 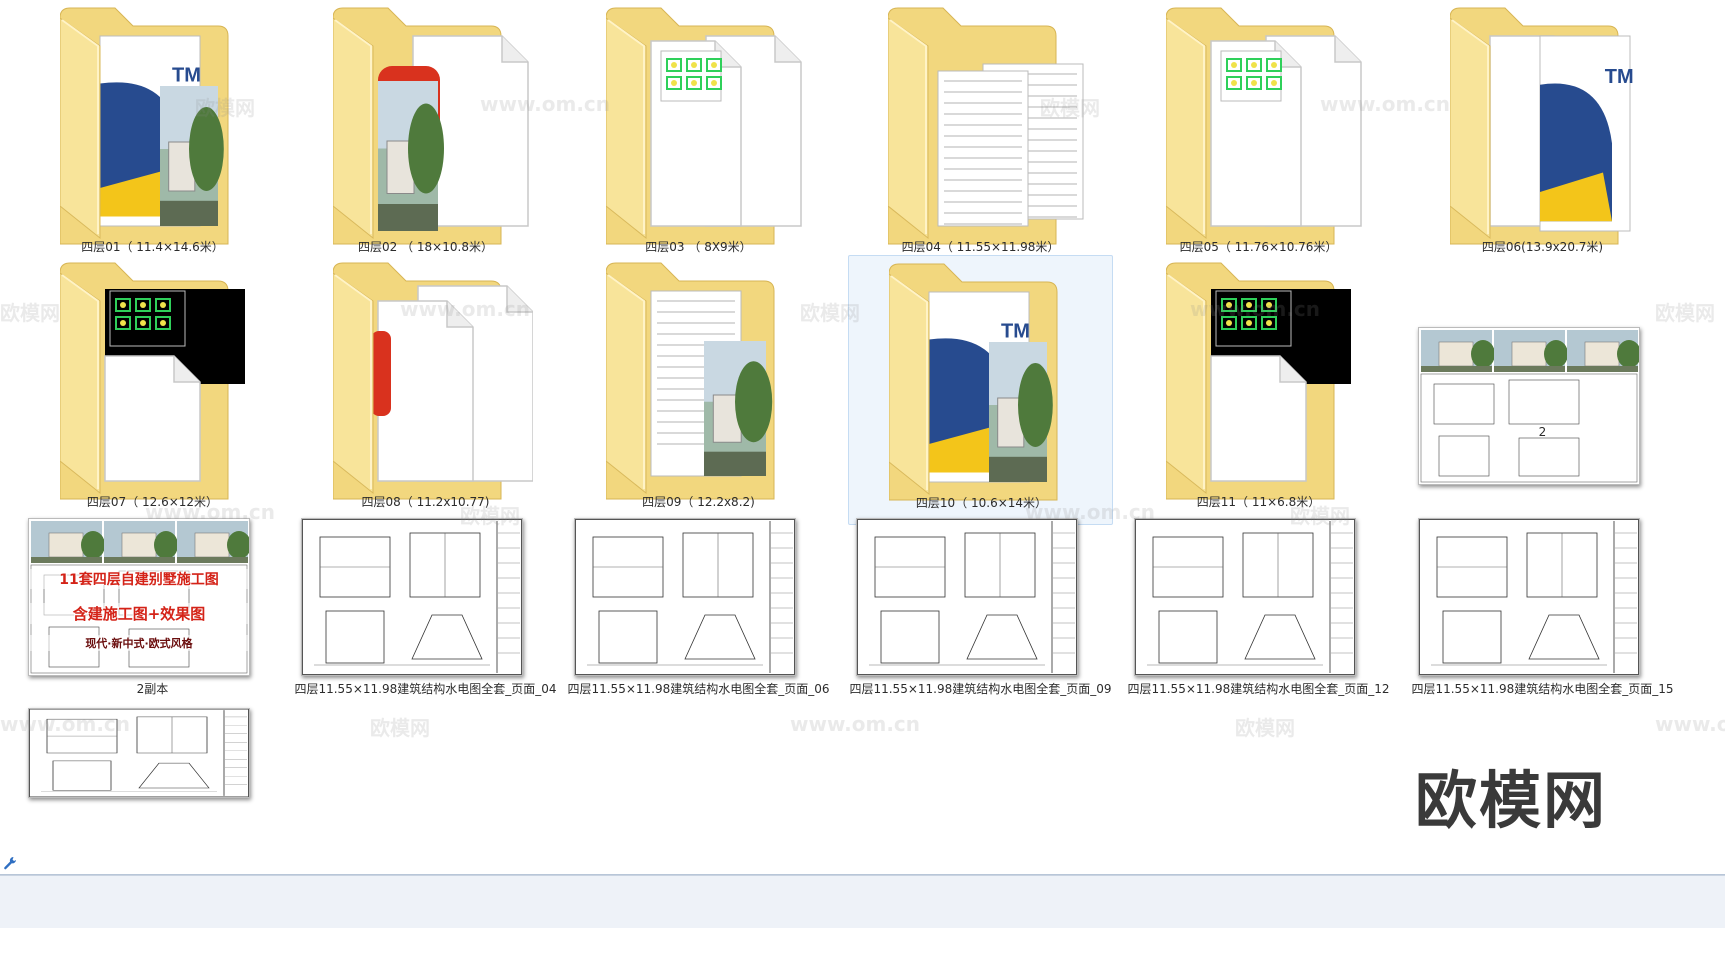 I want to click on image-file-item: 四层11.55×11.98建筑结构水电图全套_页面_09, so click(x=980, y=645).